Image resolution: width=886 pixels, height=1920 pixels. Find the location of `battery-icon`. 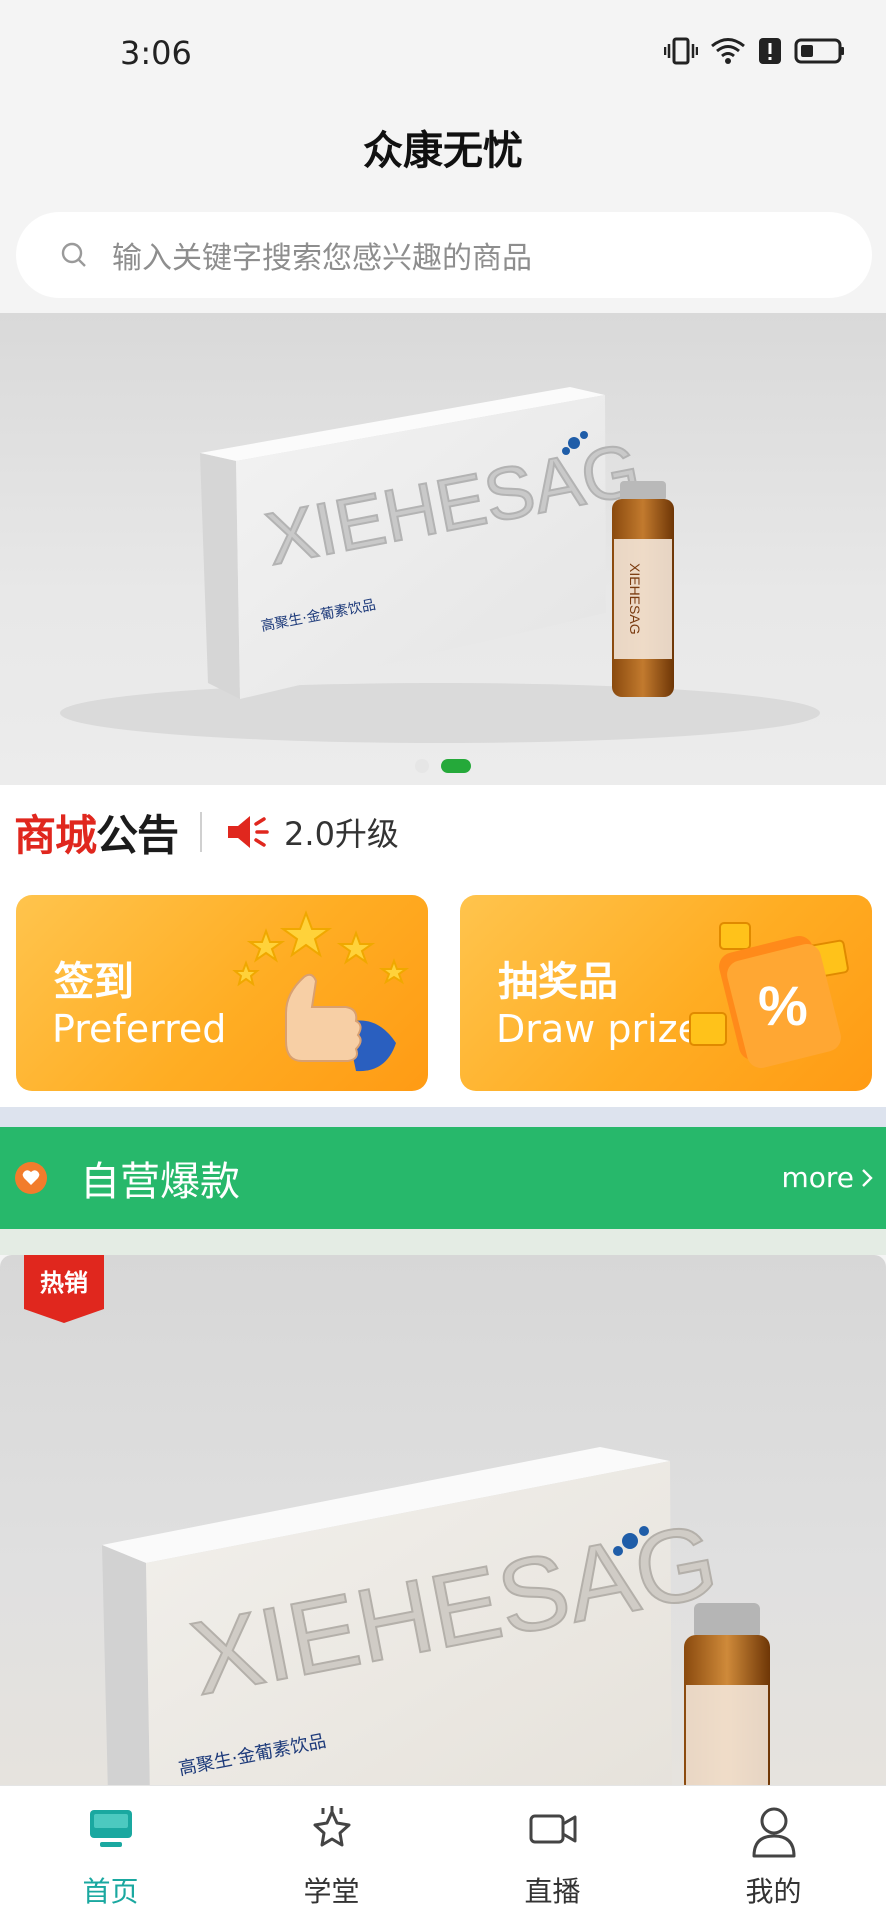

battery-icon is located at coordinates (819, 51).